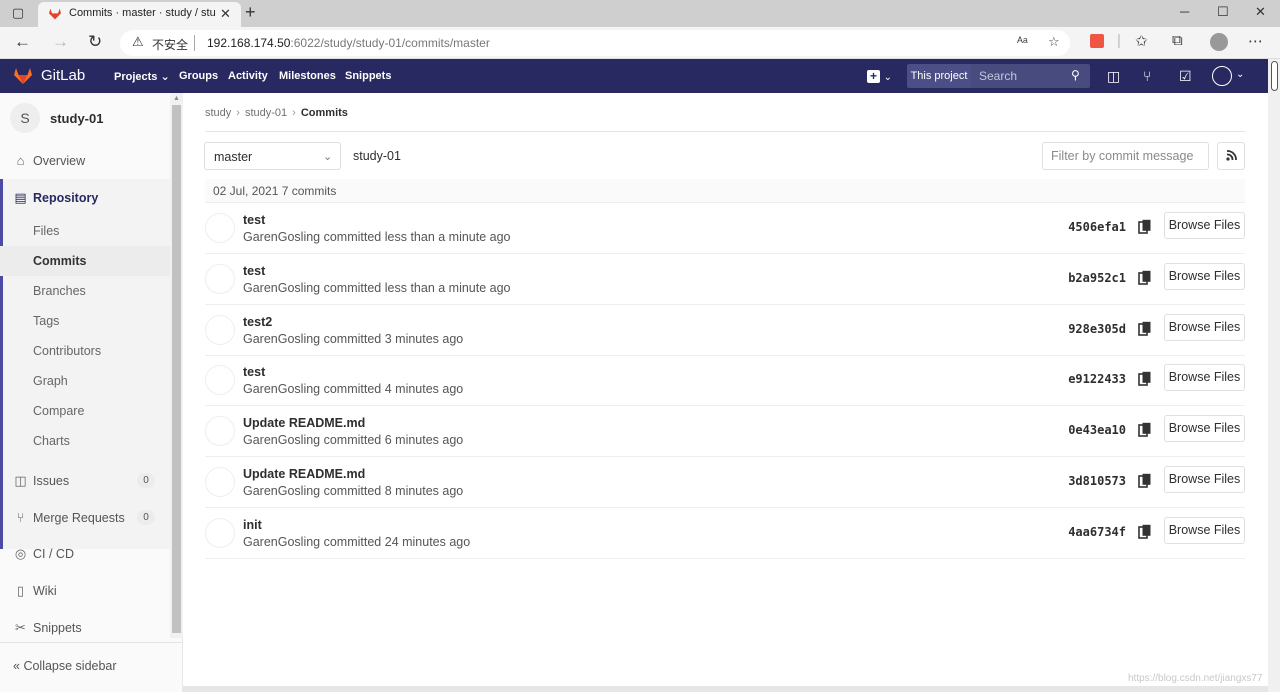  Describe the element at coordinates (1141, 41) in the screenshot. I see `favorites-icon: ✩` at that location.